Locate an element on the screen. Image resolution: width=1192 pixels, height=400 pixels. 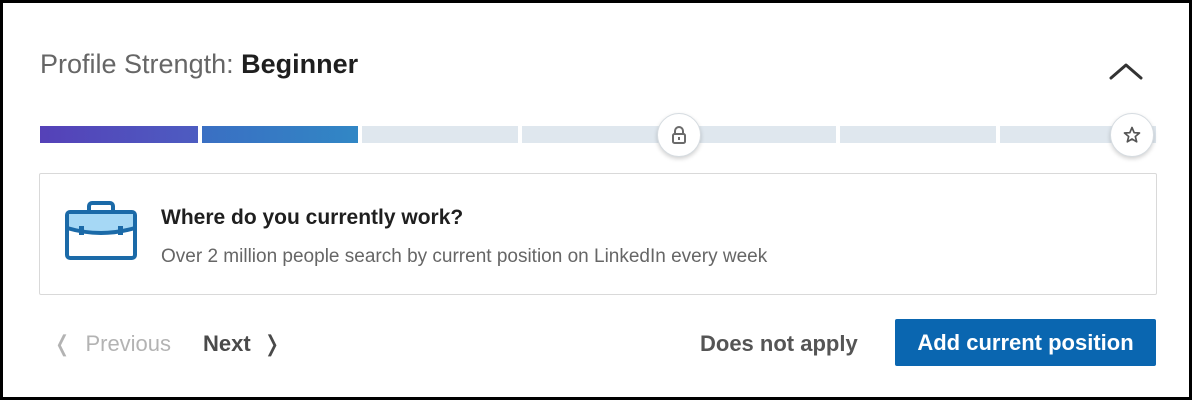
chevron-right-icon: ❭ is located at coordinates (272, 343).